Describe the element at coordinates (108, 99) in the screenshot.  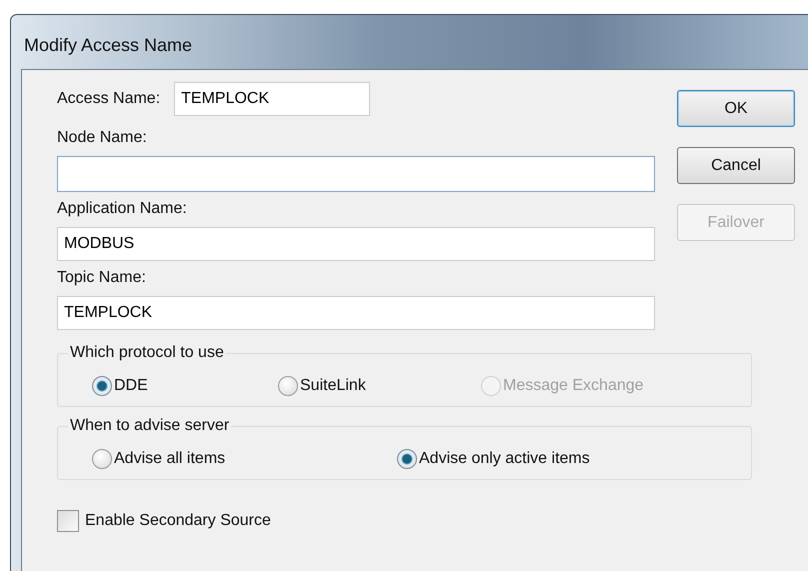
I see `field-label: Access Name:` at that location.